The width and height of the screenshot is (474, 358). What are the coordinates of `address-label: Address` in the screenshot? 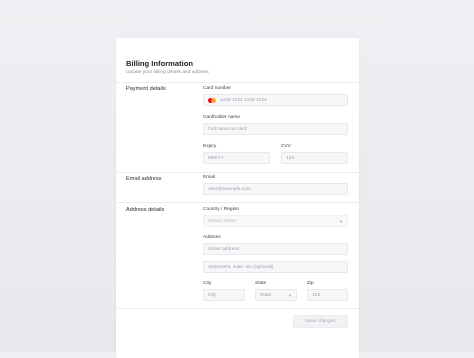 It's located at (212, 237).